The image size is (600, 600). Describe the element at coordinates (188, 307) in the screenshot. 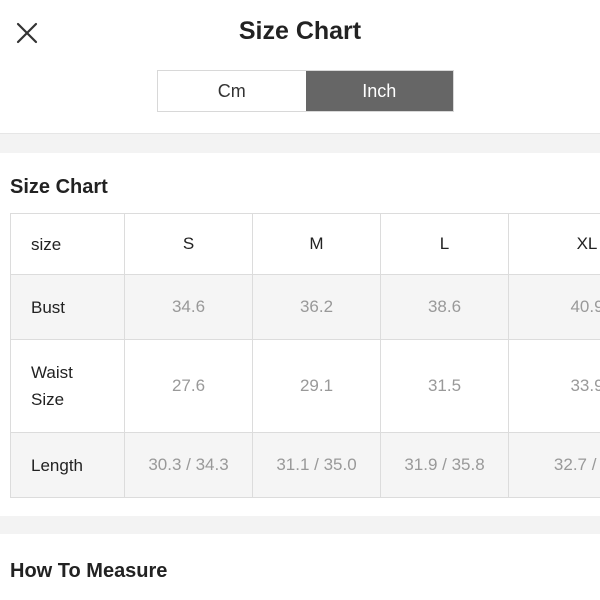

I see `table-cell: 34.6` at that location.